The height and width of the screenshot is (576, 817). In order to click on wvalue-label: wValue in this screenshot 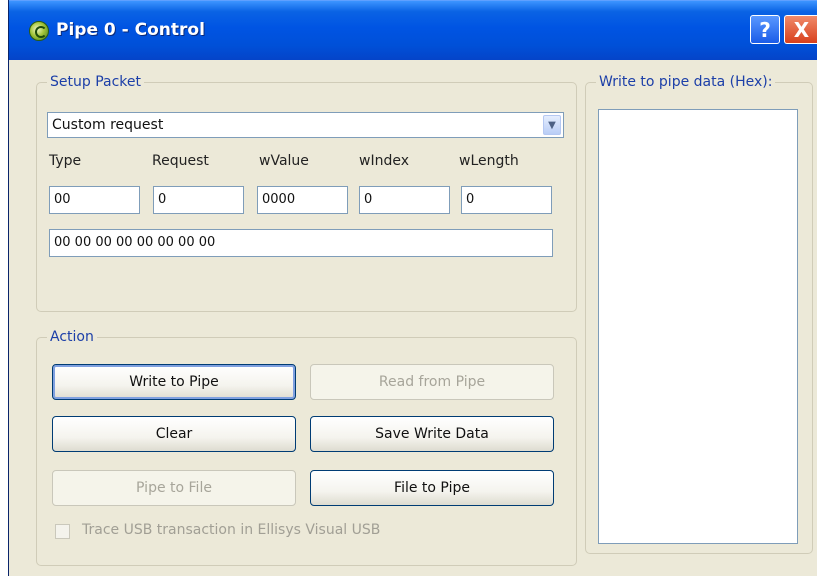, I will do `click(284, 161)`.